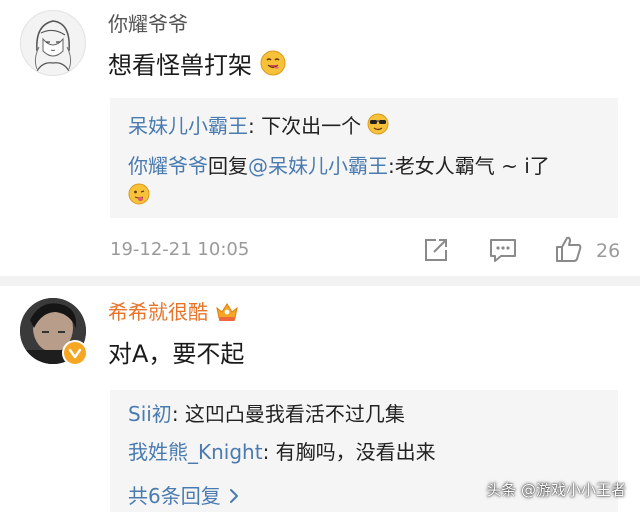 The image size is (640, 514). Describe the element at coordinates (436, 252) in the screenshot. I see `share-icon` at that location.